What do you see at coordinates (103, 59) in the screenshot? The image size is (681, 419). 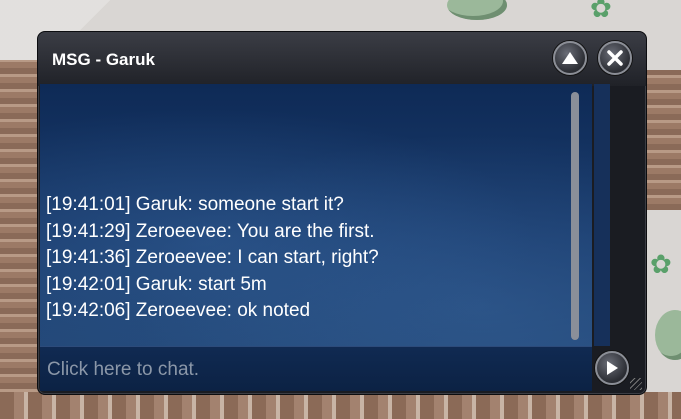 I see `window-title: MSG - Garuk` at bounding box center [103, 59].